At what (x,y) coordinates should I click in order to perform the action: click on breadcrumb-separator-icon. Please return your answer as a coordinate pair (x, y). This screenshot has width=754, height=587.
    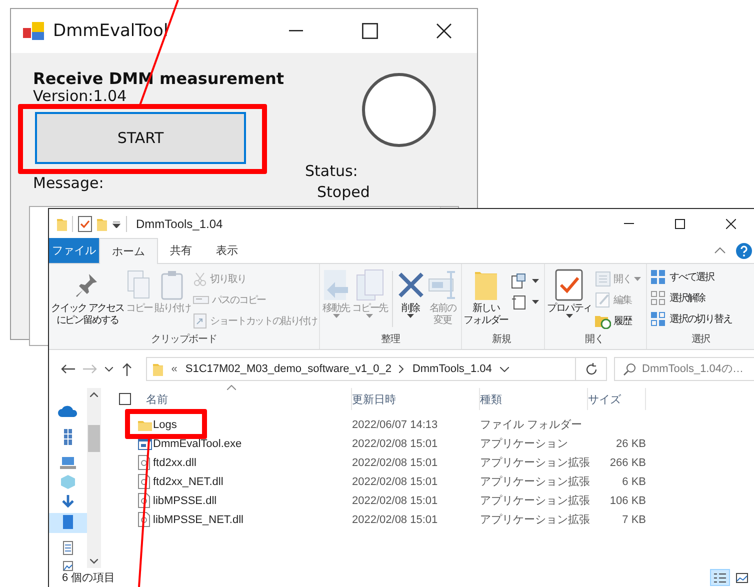
    Looking at the image, I should click on (401, 369).